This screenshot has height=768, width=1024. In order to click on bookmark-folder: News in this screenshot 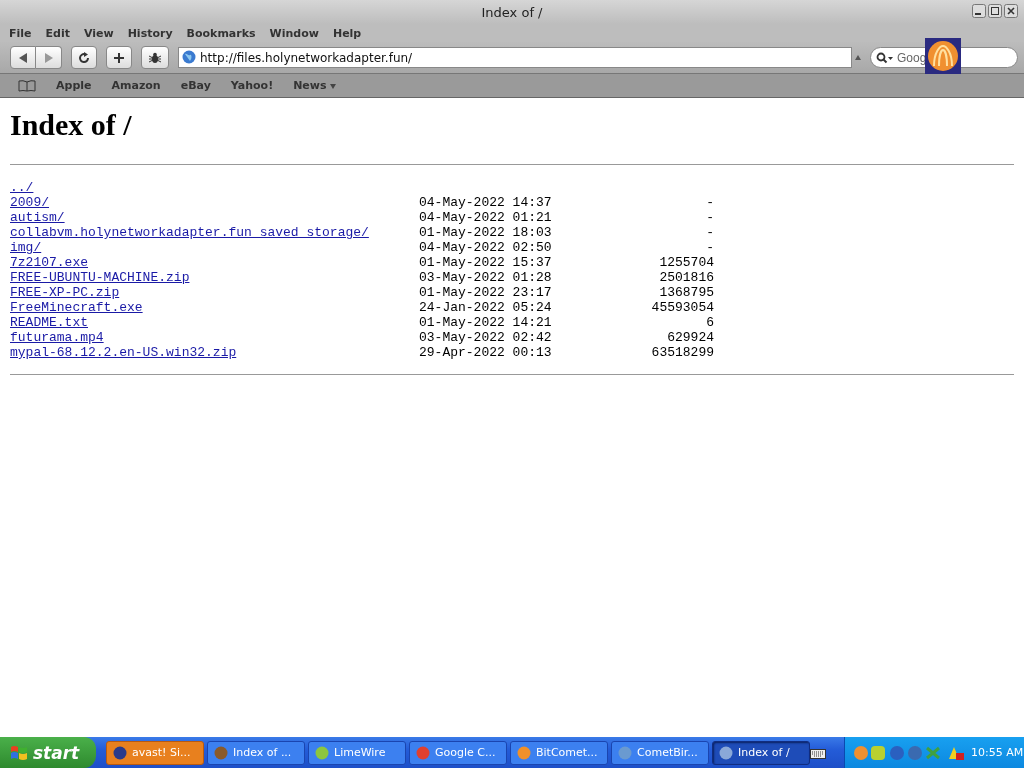, I will do `click(315, 85)`.